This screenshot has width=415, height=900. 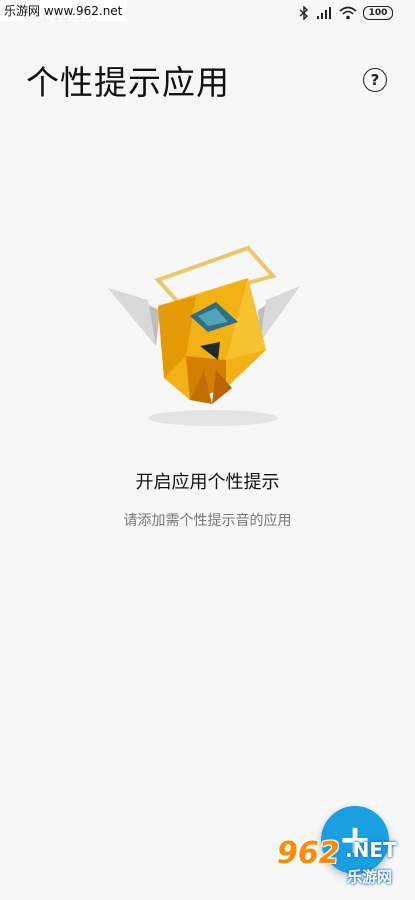 What do you see at coordinates (128, 82) in the screenshot?
I see `page-title: 个性提示应用` at bounding box center [128, 82].